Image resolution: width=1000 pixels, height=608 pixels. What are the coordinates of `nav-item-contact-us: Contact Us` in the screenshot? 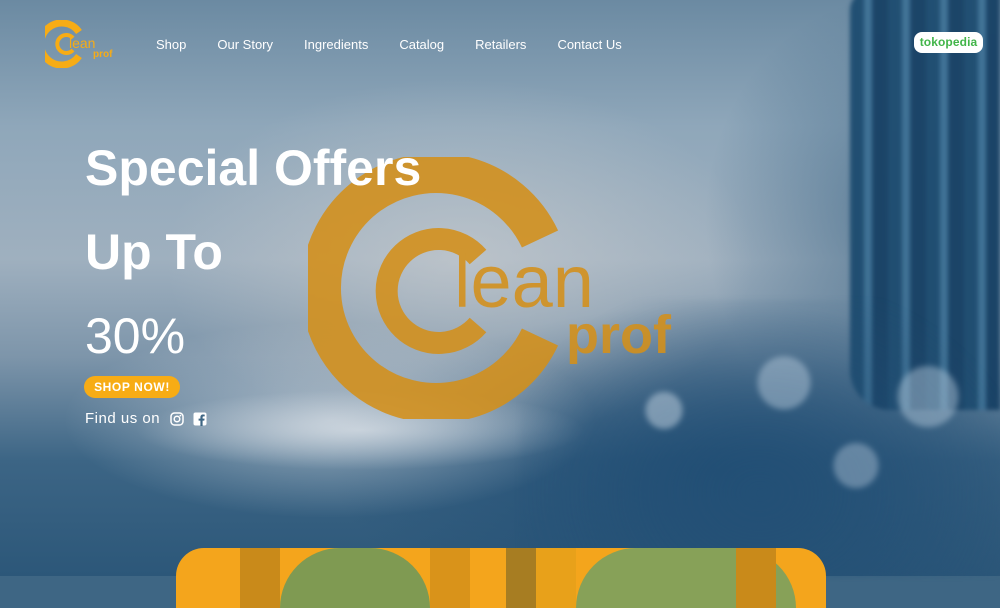 It's located at (589, 45).